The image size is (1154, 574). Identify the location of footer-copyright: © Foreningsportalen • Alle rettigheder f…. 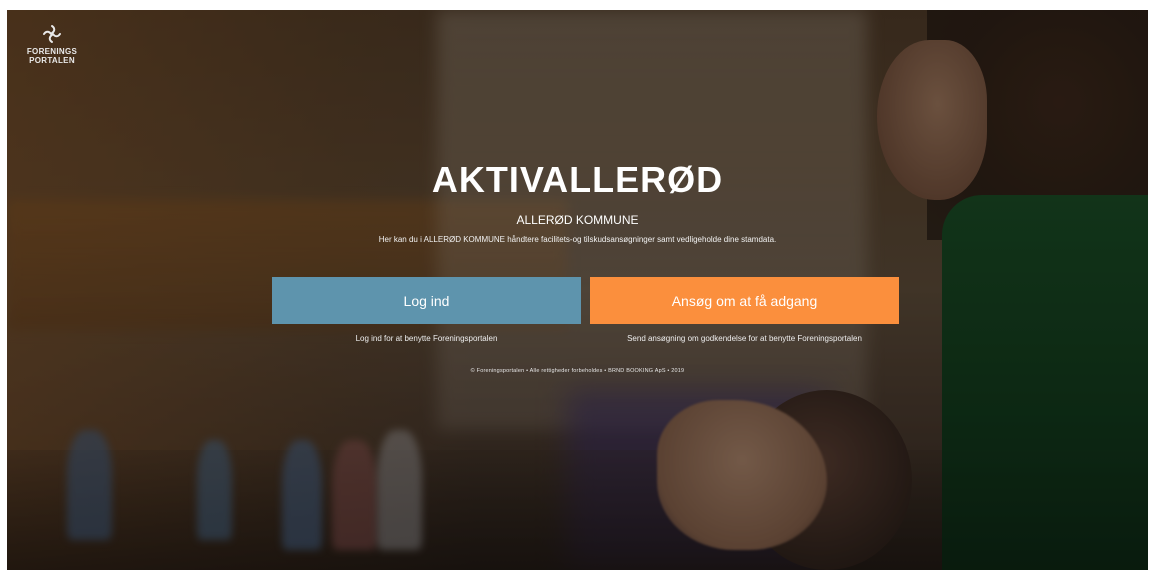
(577, 371).